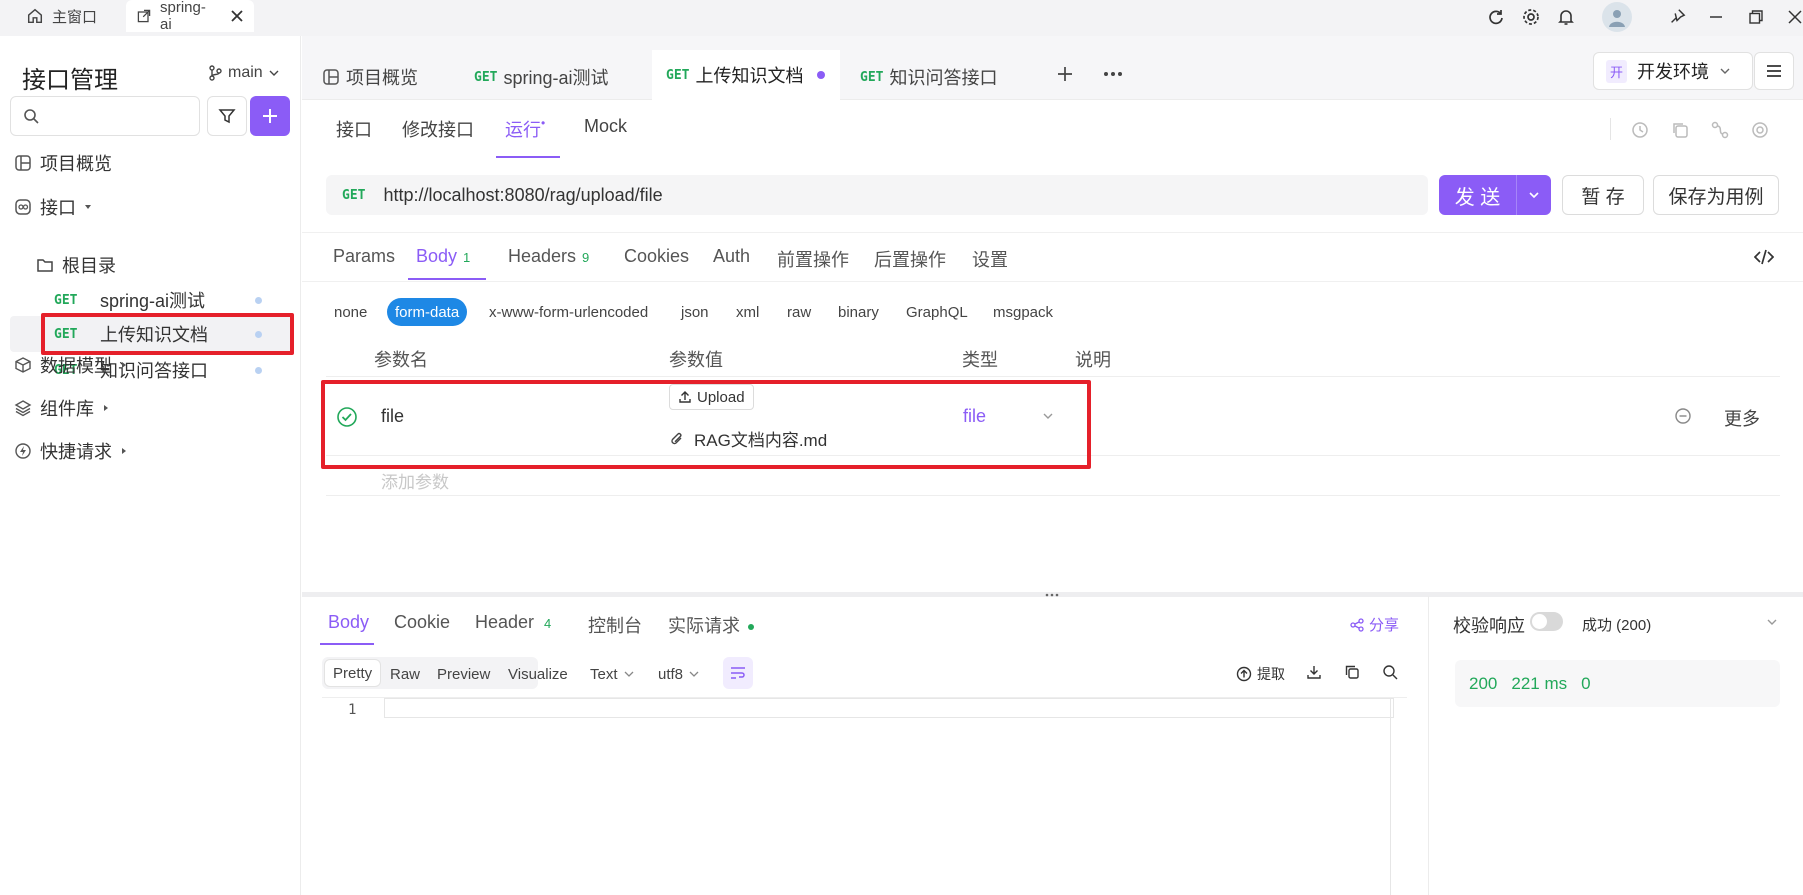 The width and height of the screenshot is (1803, 895). What do you see at coordinates (243, 73) in the screenshot?
I see `branch-selector: main` at bounding box center [243, 73].